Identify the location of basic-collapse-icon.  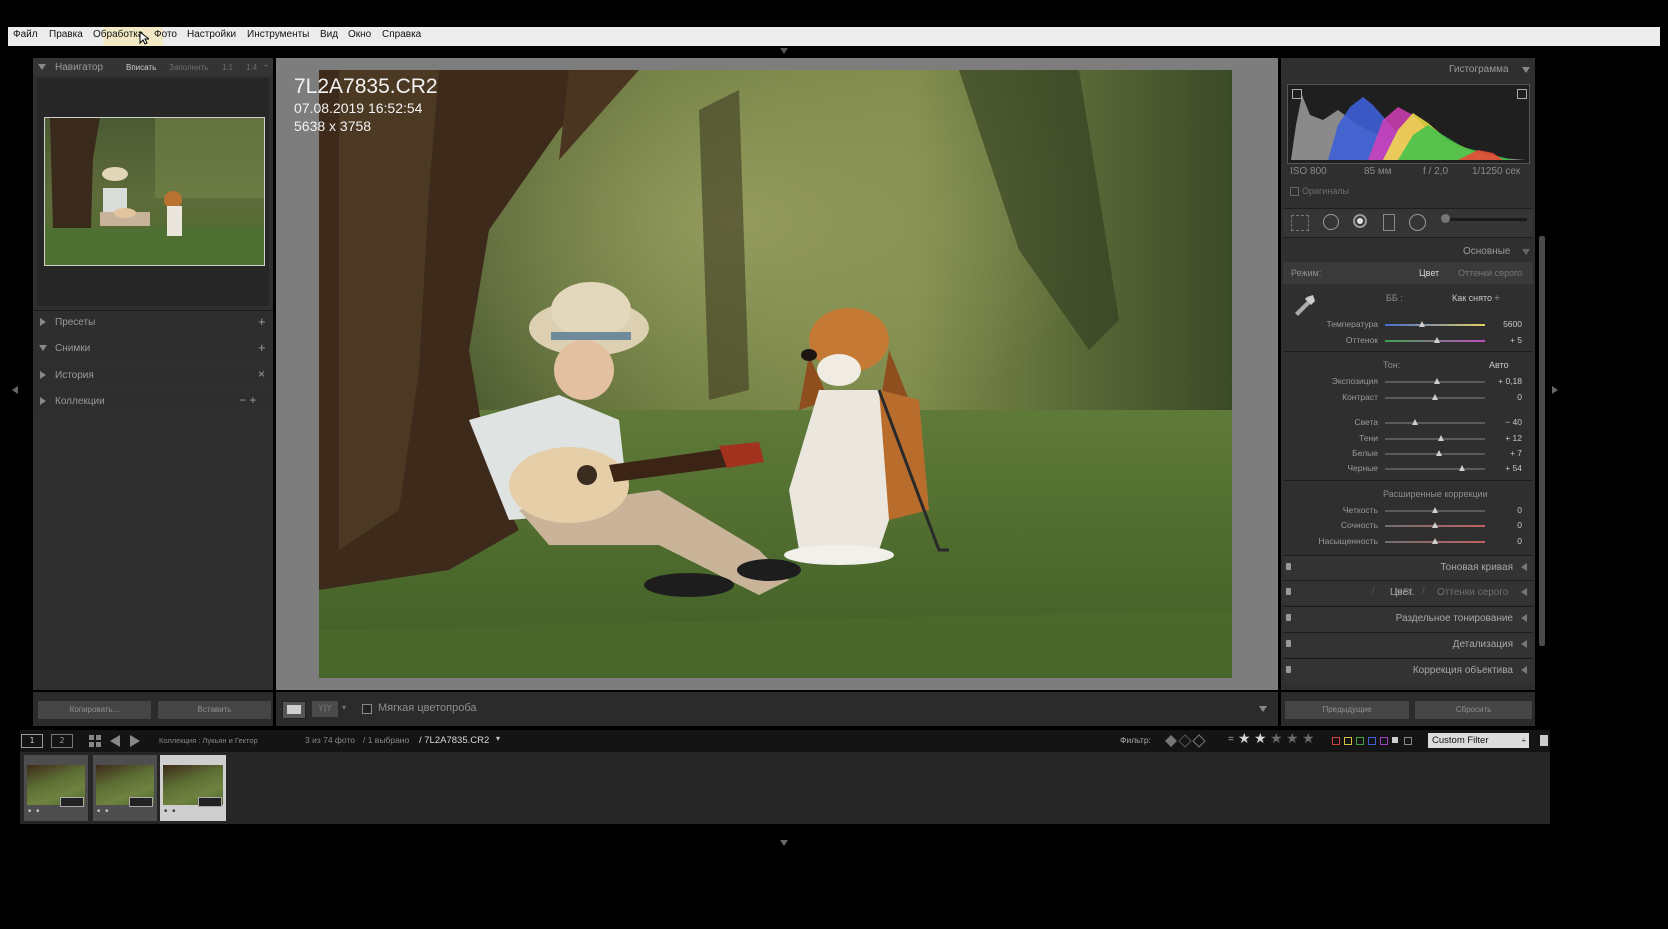
(1526, 252).